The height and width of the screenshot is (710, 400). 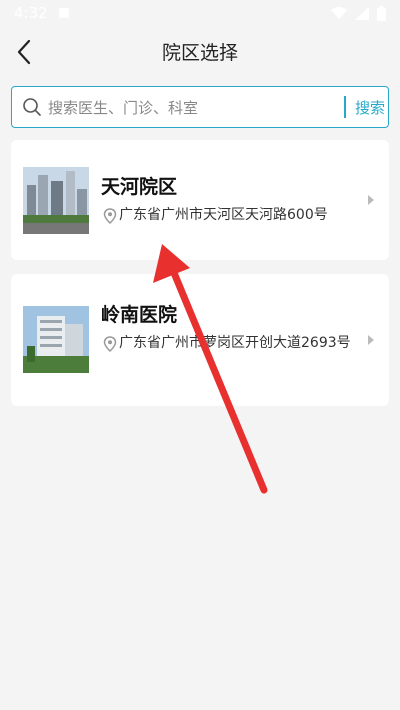 What do you see at coordinates (370, 107) in the screenshot?
I see `search-button: 搜索` at bounding box center [370, 107].